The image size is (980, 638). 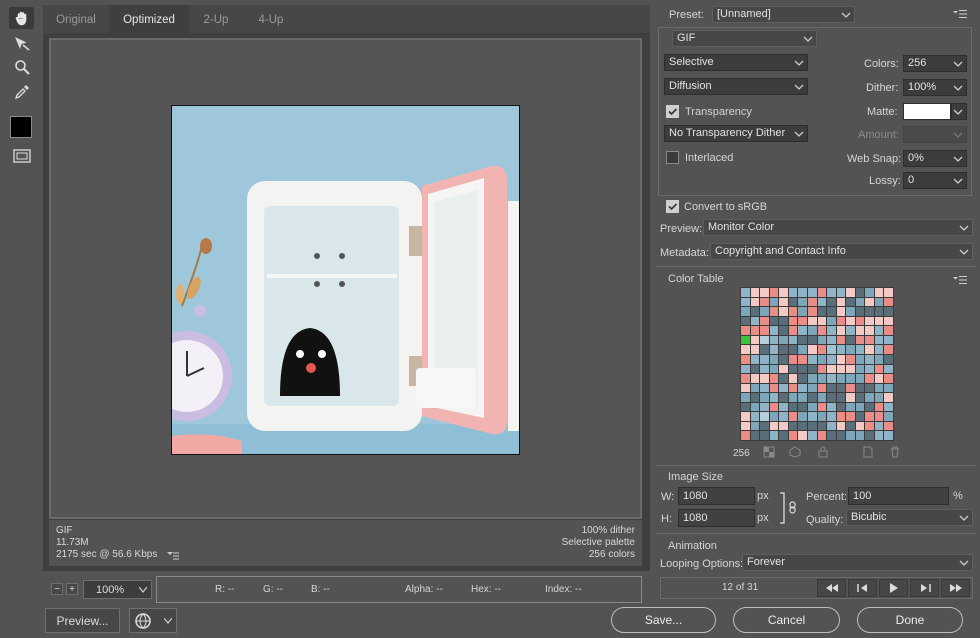 What do you see at coordinates (21, 127) in the screenshot?
I see `eyedropper-color-swatch` at bounding box center [21, 127].